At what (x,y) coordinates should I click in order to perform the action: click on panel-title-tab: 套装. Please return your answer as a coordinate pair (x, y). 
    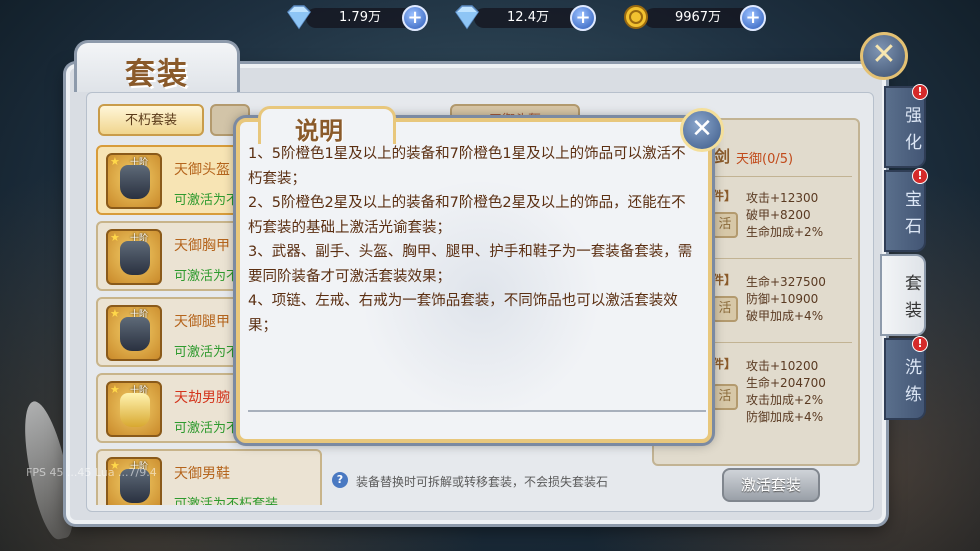
    Looking at the image, I should click on (157, 66).